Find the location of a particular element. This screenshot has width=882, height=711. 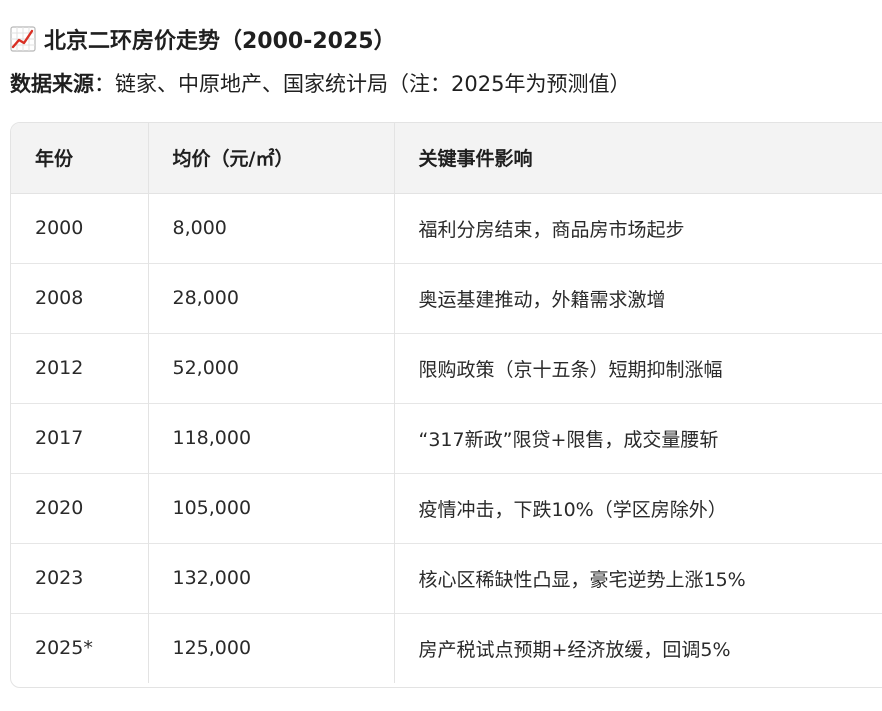

table-row: 2023 132,000 核心区稀缺性凸显，豪宅逆势上涨15% is located at coordinates (446, 577).